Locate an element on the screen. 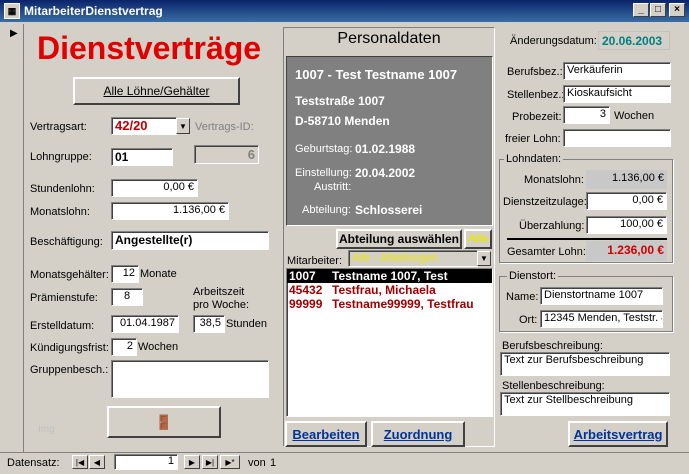 The height and width of the screenshot is (474, 689). arbeitsvertrag-button: Arbeitsvertrag is located at coordinates (618, 434).